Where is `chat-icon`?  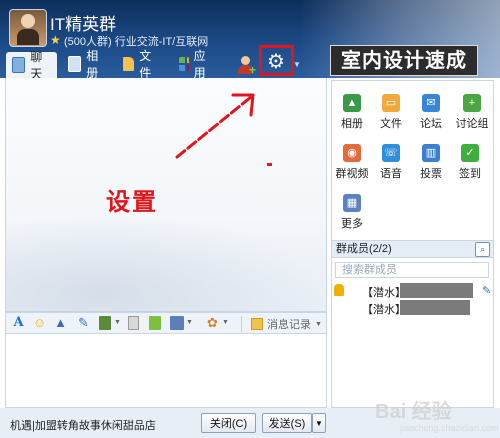 chat-icon is located at coordinates (19, 65).